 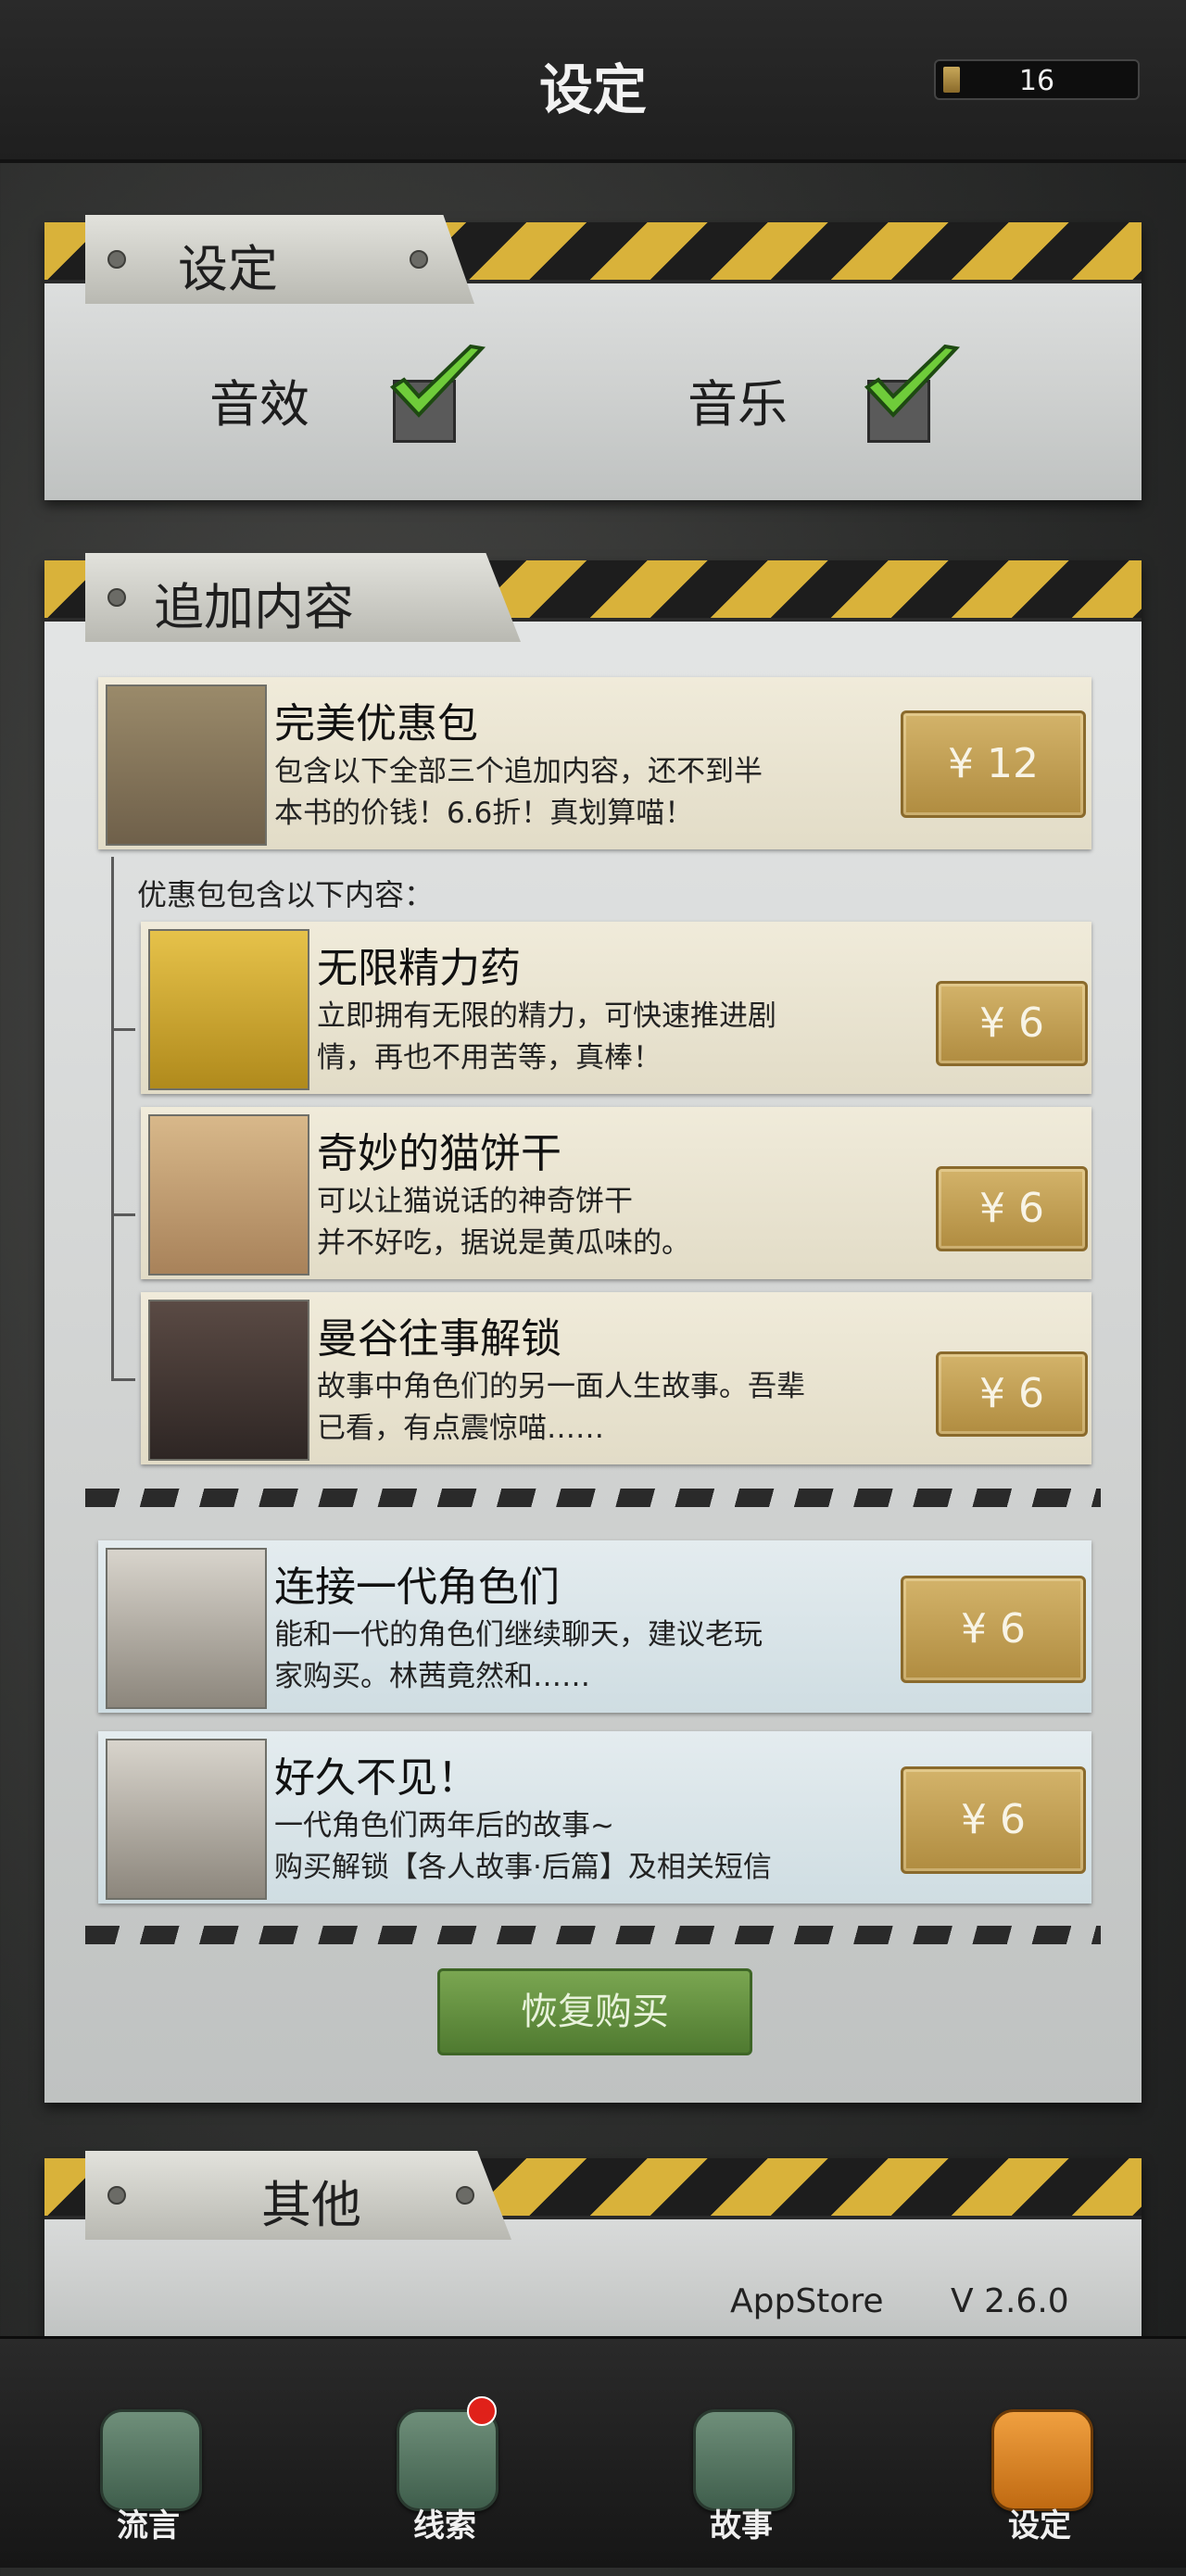 I want to click on tab-rumors: 流言, so click(x=148, y=2492).